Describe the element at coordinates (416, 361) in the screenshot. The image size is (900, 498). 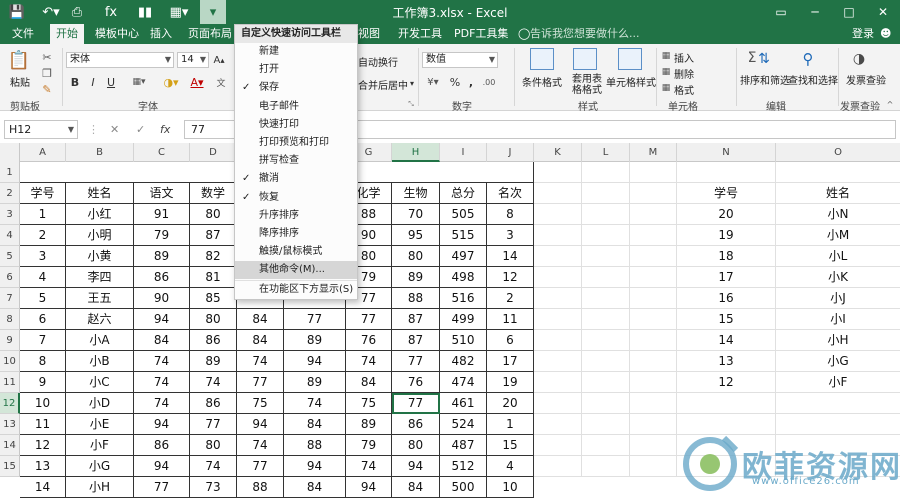
I see `cell-h10: 77` at that location.